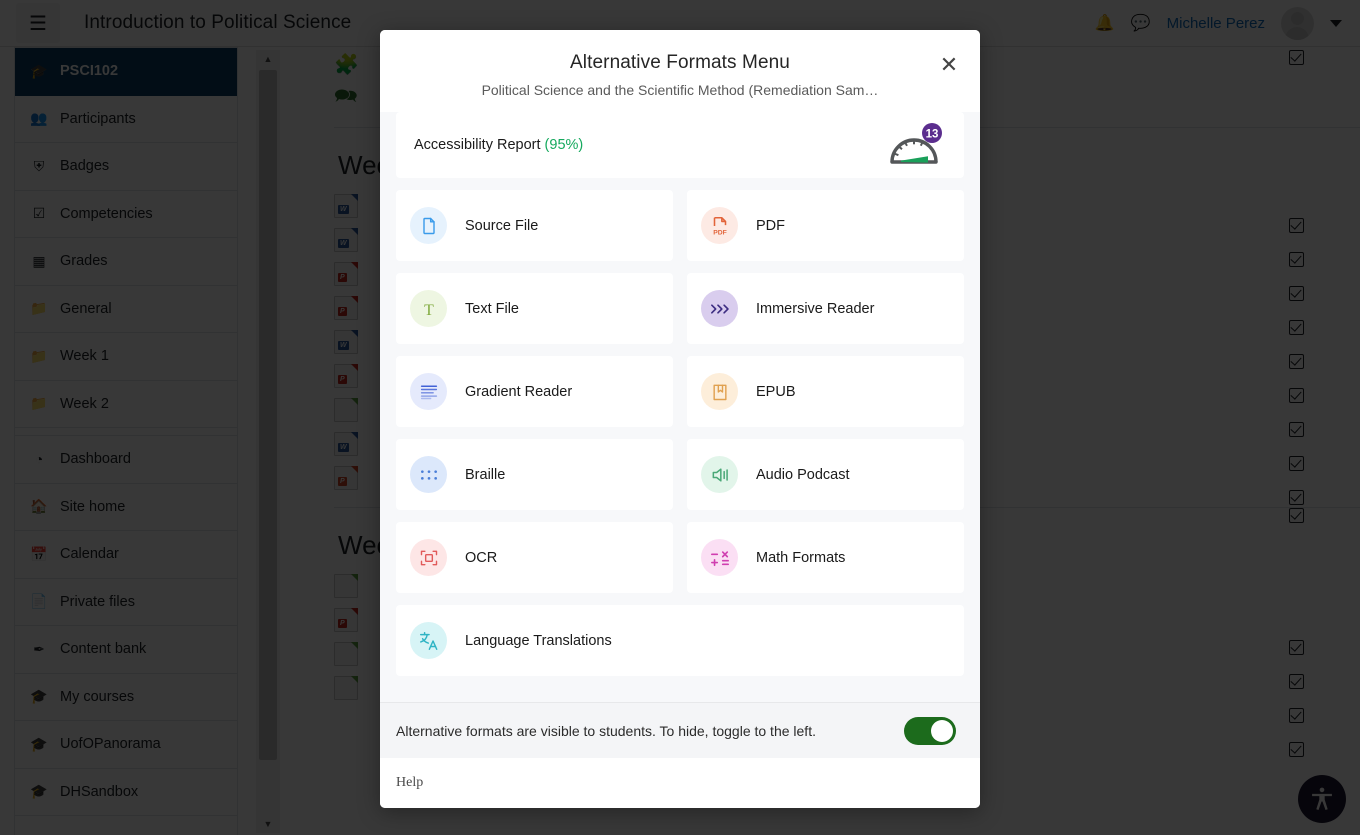 Image resolution: width=1360 pixels, height=835 pixels. What do you see at coordinates (428, 557) in the screenshot?
I see `scan-frame-icon` at bounding box center [428, 557].